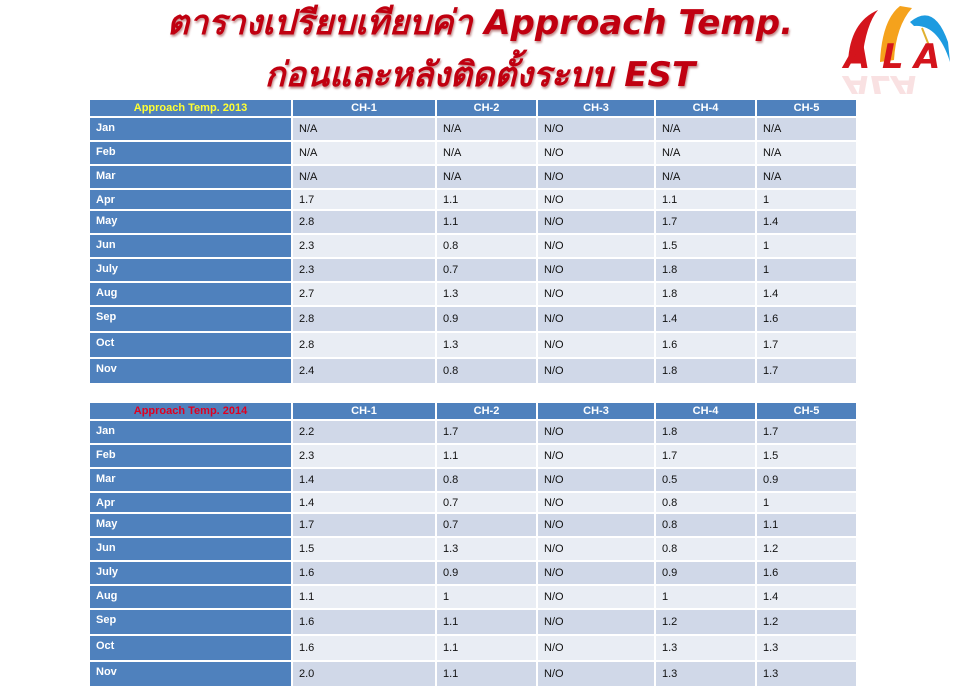  I want to click on table-row: May 2.8 1.1 N/O 1.7 1.4, so click(473, 222).